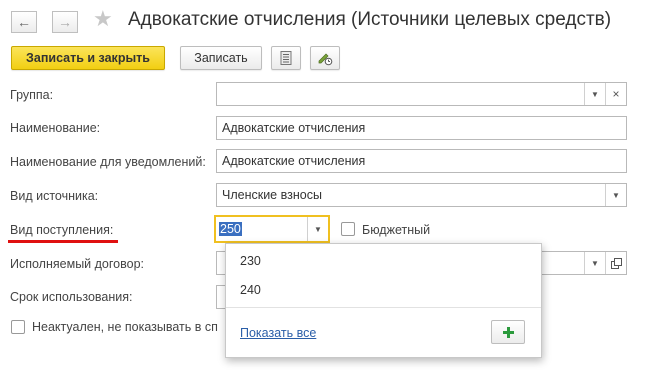 The height and width of the screenshot is (382, 654). What do you see at coordinates (272, 229) in the screenshot?
I see `receipt-type-field: 250 ▼` at bounding box center [272, 229].